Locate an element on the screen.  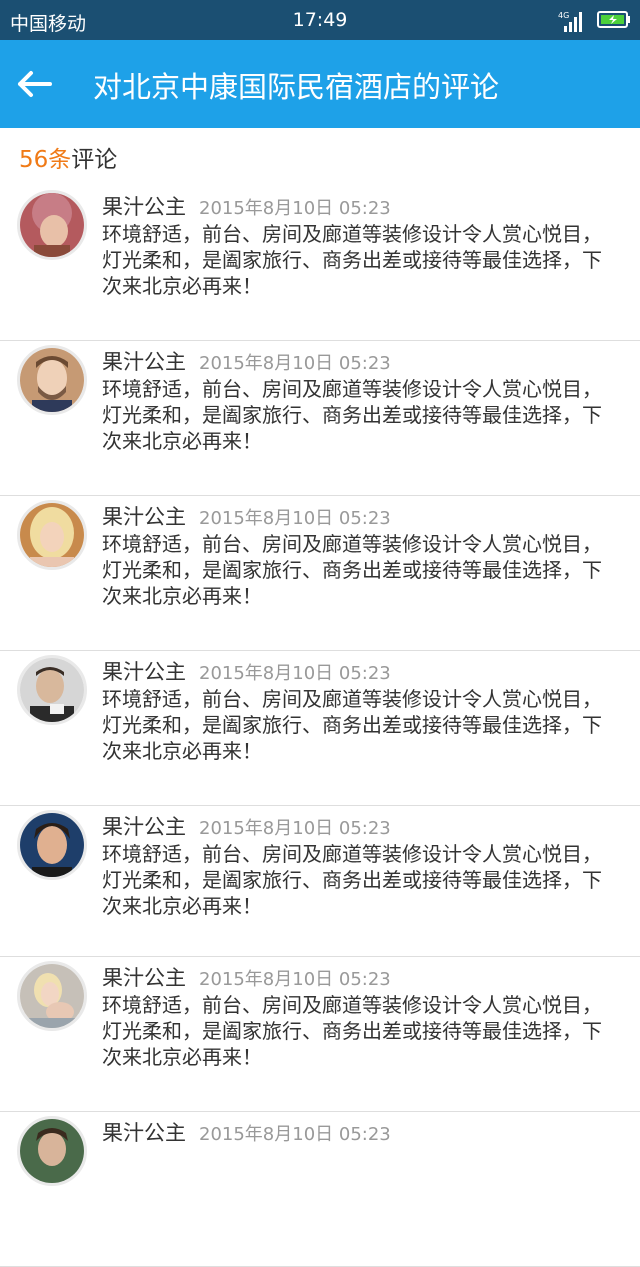
review-count-number: 56条 is located at coordinates (45, 160).